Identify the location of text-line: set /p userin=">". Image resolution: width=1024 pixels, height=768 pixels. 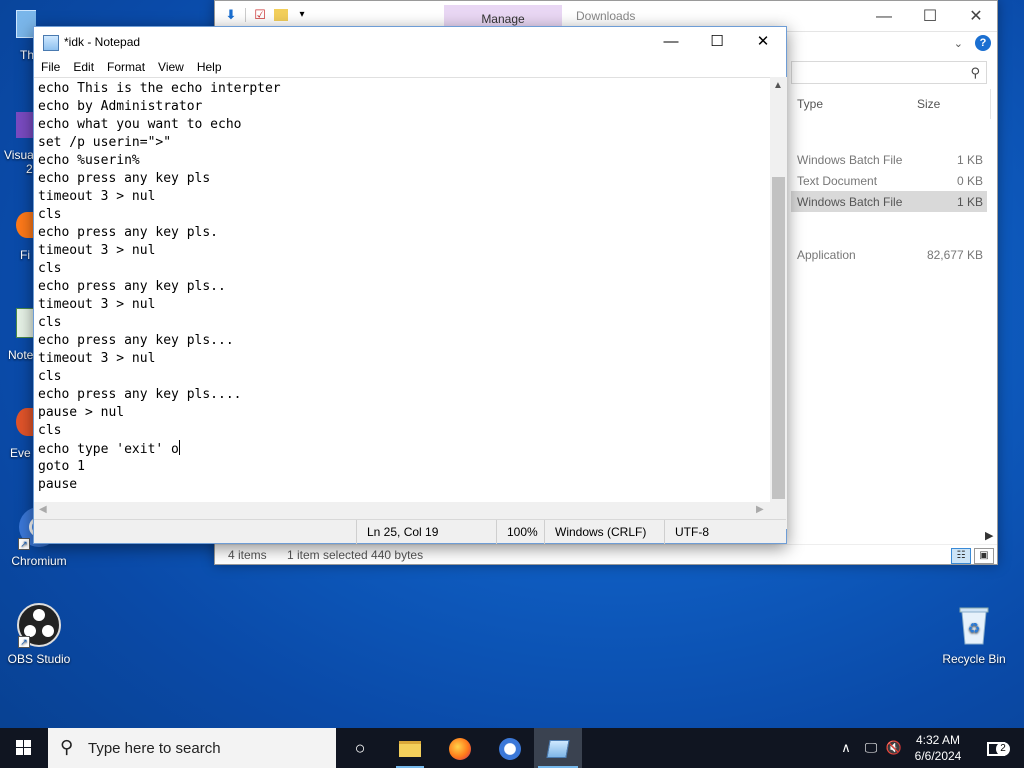
(105, 142).